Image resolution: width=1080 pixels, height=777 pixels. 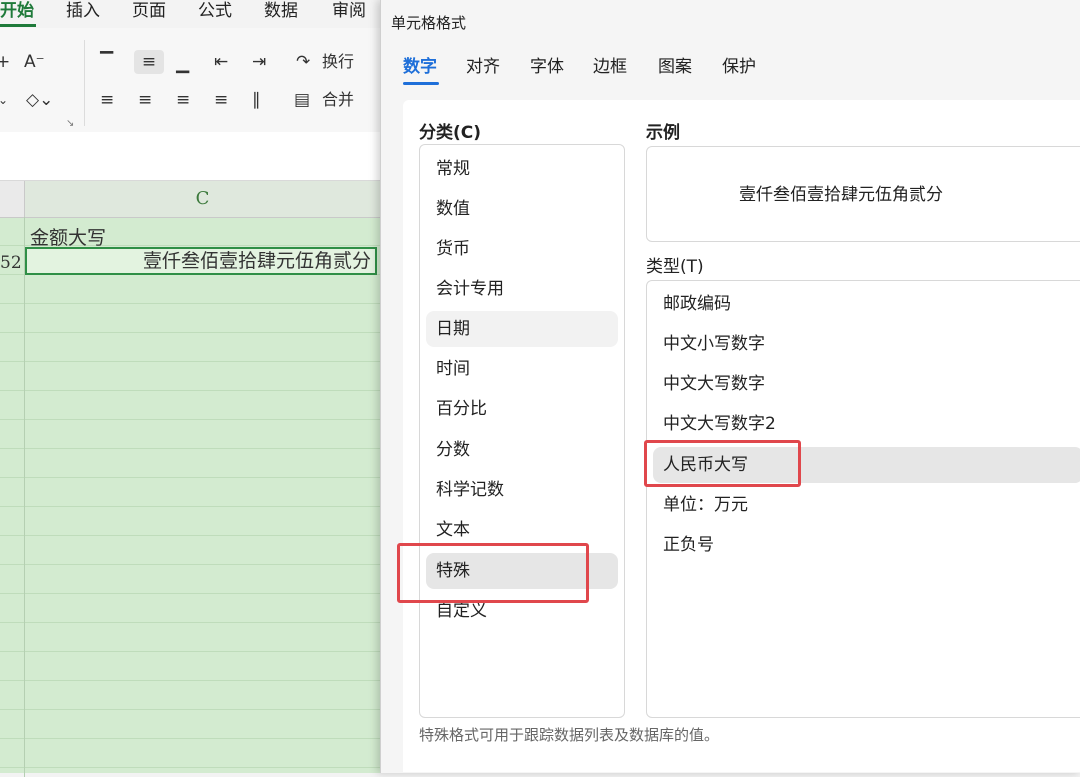 What do you see at coordinates (24, 497) in the screenshot?
I see `row-header-divider` at bounding box center [24, 497].